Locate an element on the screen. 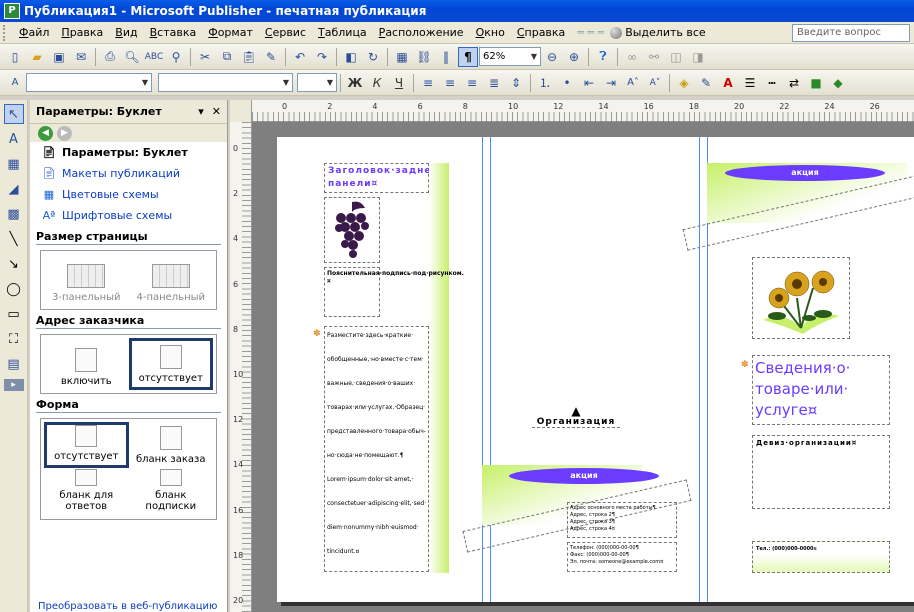  right-banner: акция is located at coordinates (805, 173).